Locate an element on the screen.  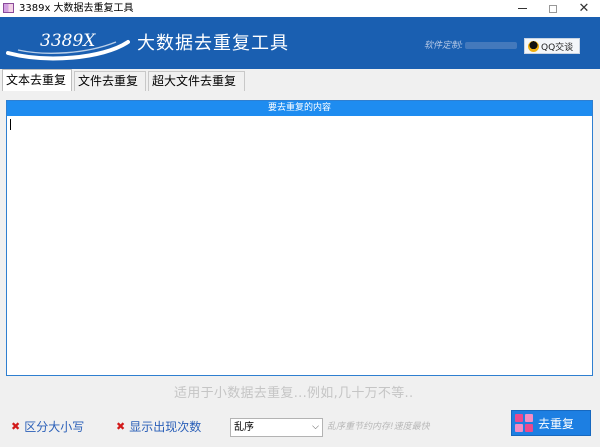
close-button: ✕ is located at coordinates (584, 8).